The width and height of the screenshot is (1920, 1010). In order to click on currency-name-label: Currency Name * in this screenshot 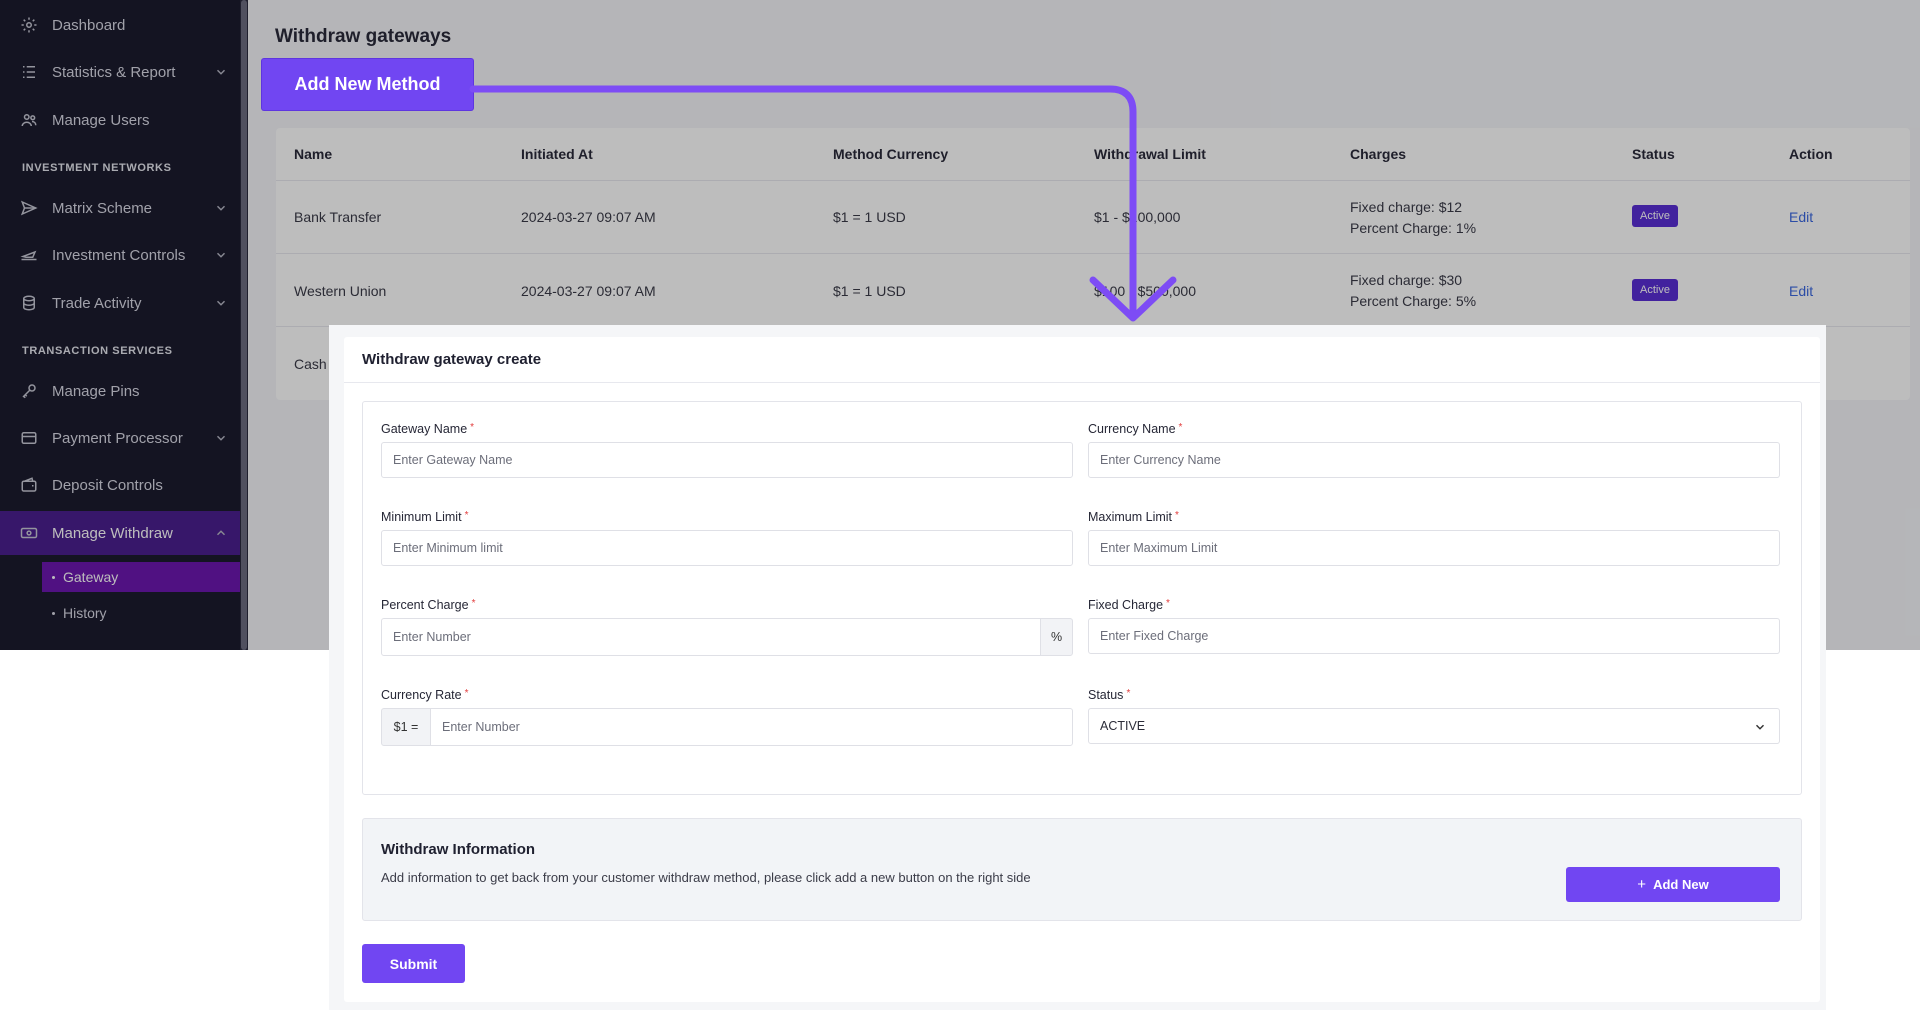, I will do `click(1135, 429)`.